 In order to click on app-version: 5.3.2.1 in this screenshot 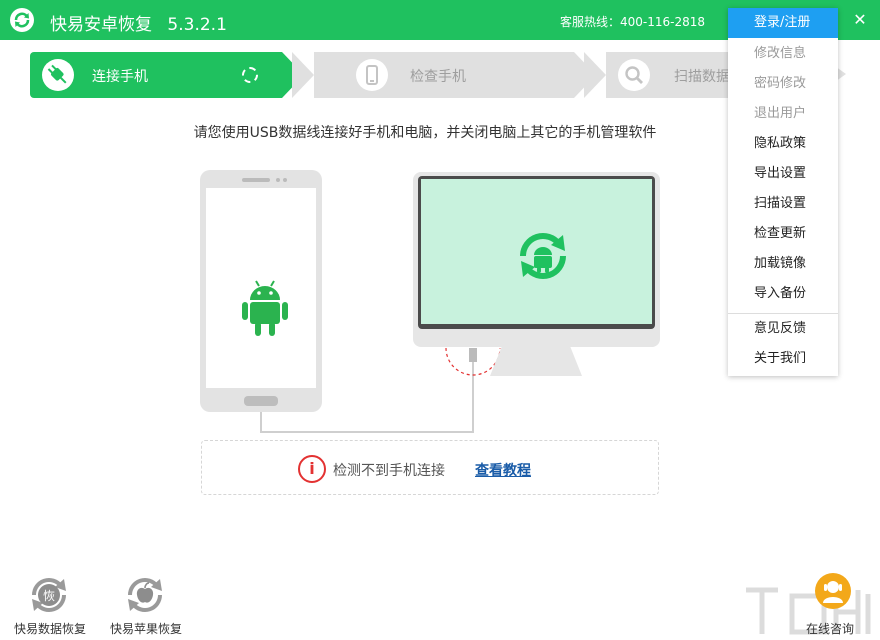, I will do `click(197, 25)`.